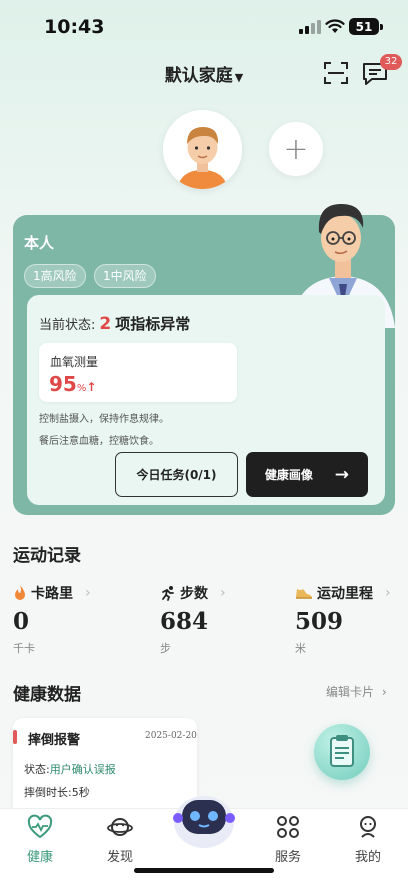  I want to click on steps-label: 步数, so click(194, 594).